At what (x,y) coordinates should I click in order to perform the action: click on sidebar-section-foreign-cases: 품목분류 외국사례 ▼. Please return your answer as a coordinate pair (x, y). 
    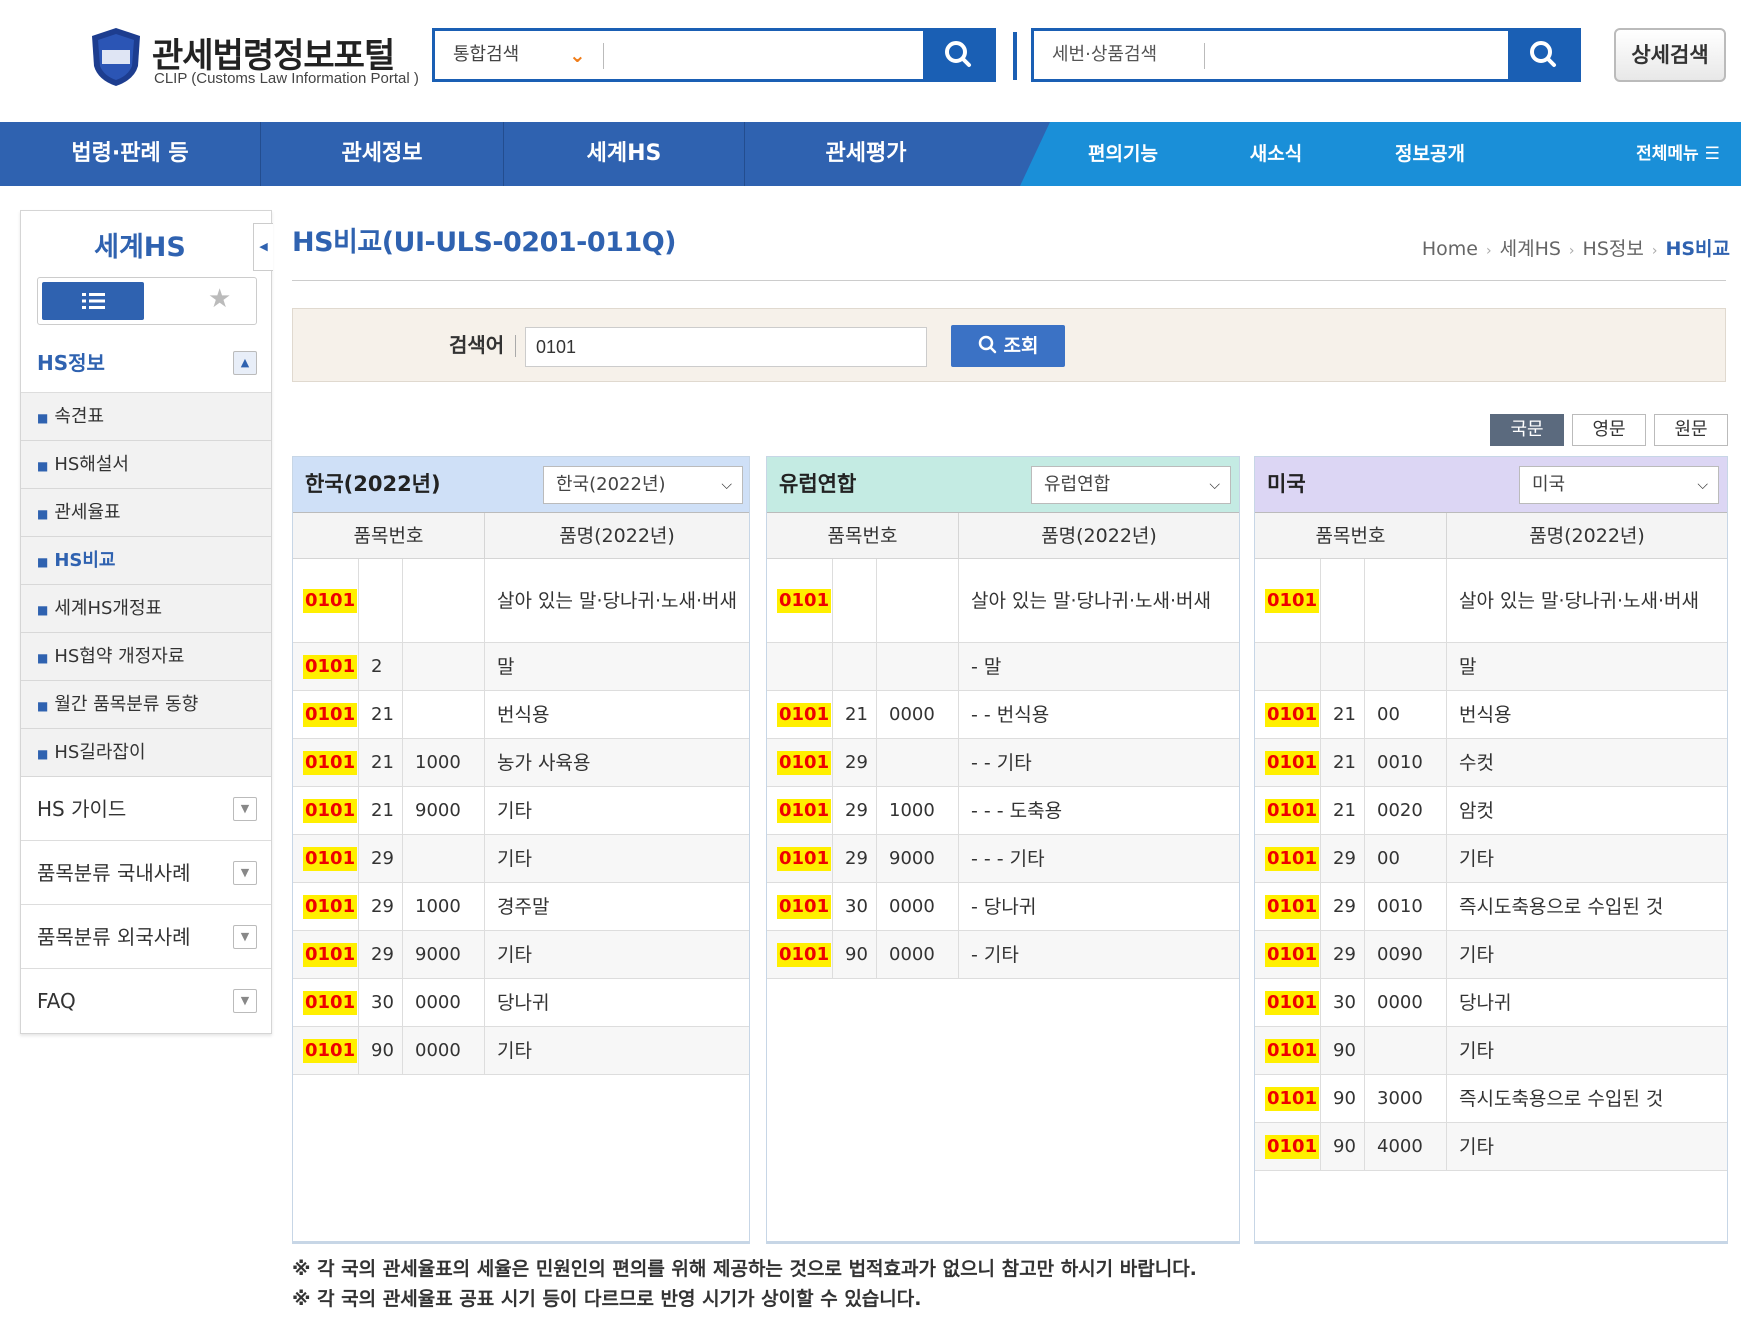
    Looking at the image, I should click on (146, 937).